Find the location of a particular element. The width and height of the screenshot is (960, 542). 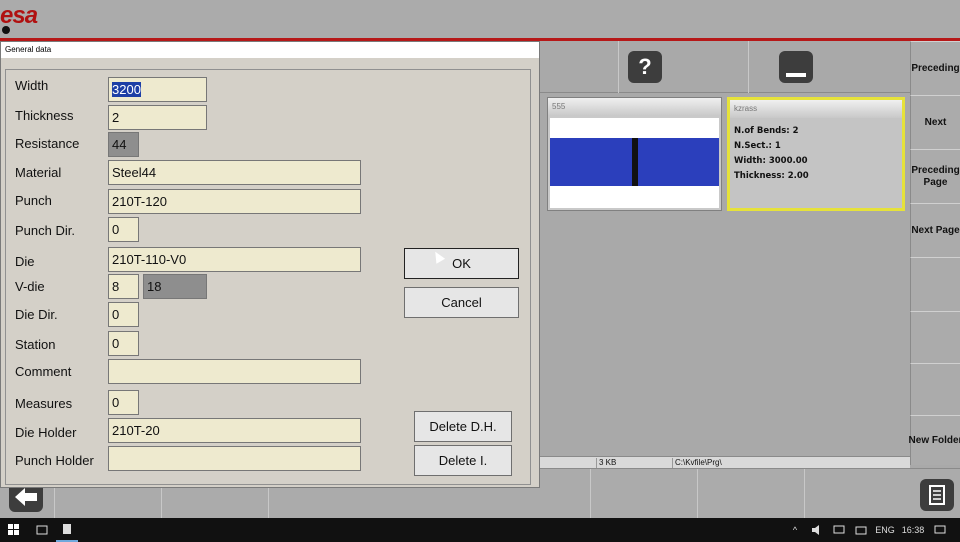

speaker-icon is located at coordinates (815, 530).